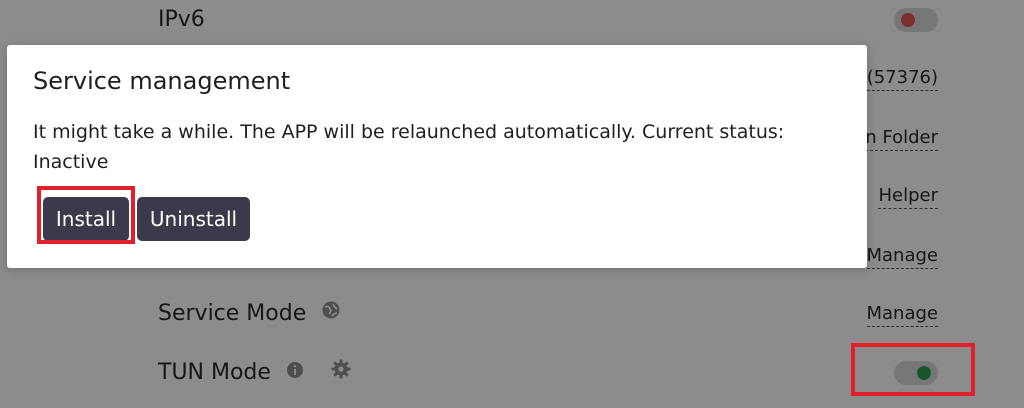  What do you see at coordinates (193, 219) in the screenshot?
I see `uninstall-button: Uninstall` at bounding box center [193, 219].